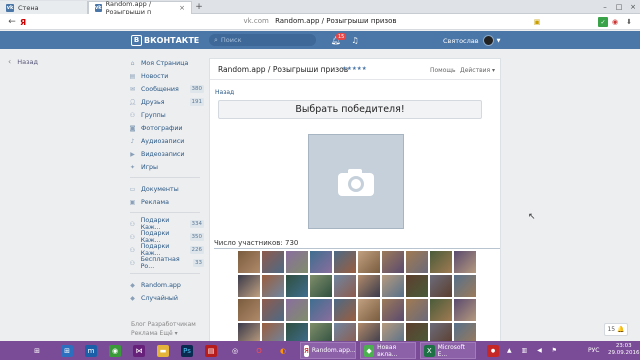  What do you see at coordinates (163, 333) in the screenshot?
I see `footer-links-line: Реклама Ещё ▾` at bounding box center [163, 333].